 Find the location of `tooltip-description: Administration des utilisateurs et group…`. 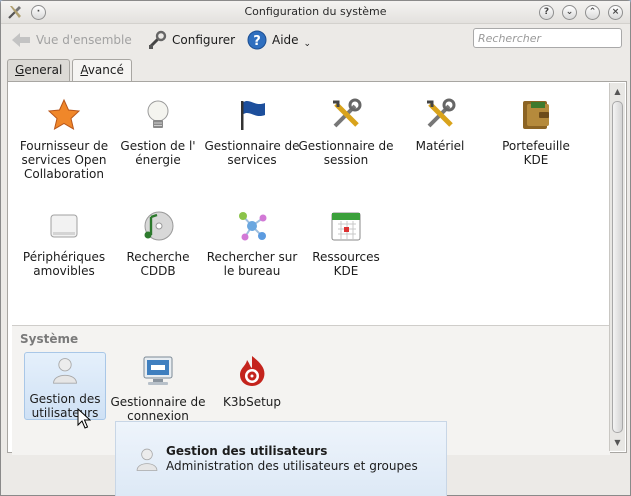

tooltip-description: Administration des utilisateurs et group… is located at coordinates (292, 466).